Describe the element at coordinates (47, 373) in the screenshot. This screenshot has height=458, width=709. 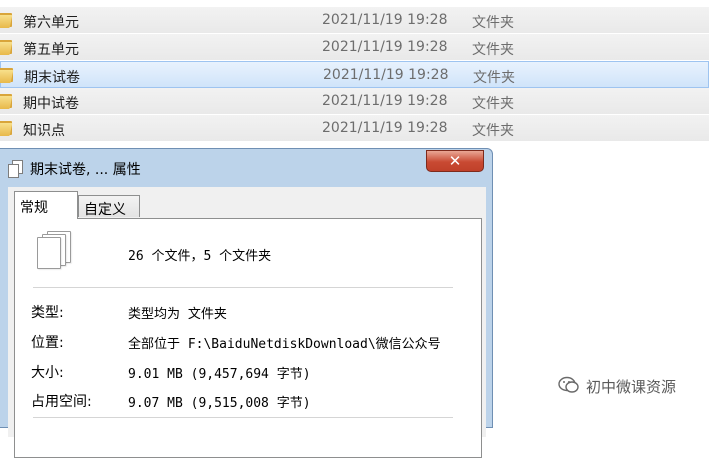
I see `size-label: 大小:` at that location.